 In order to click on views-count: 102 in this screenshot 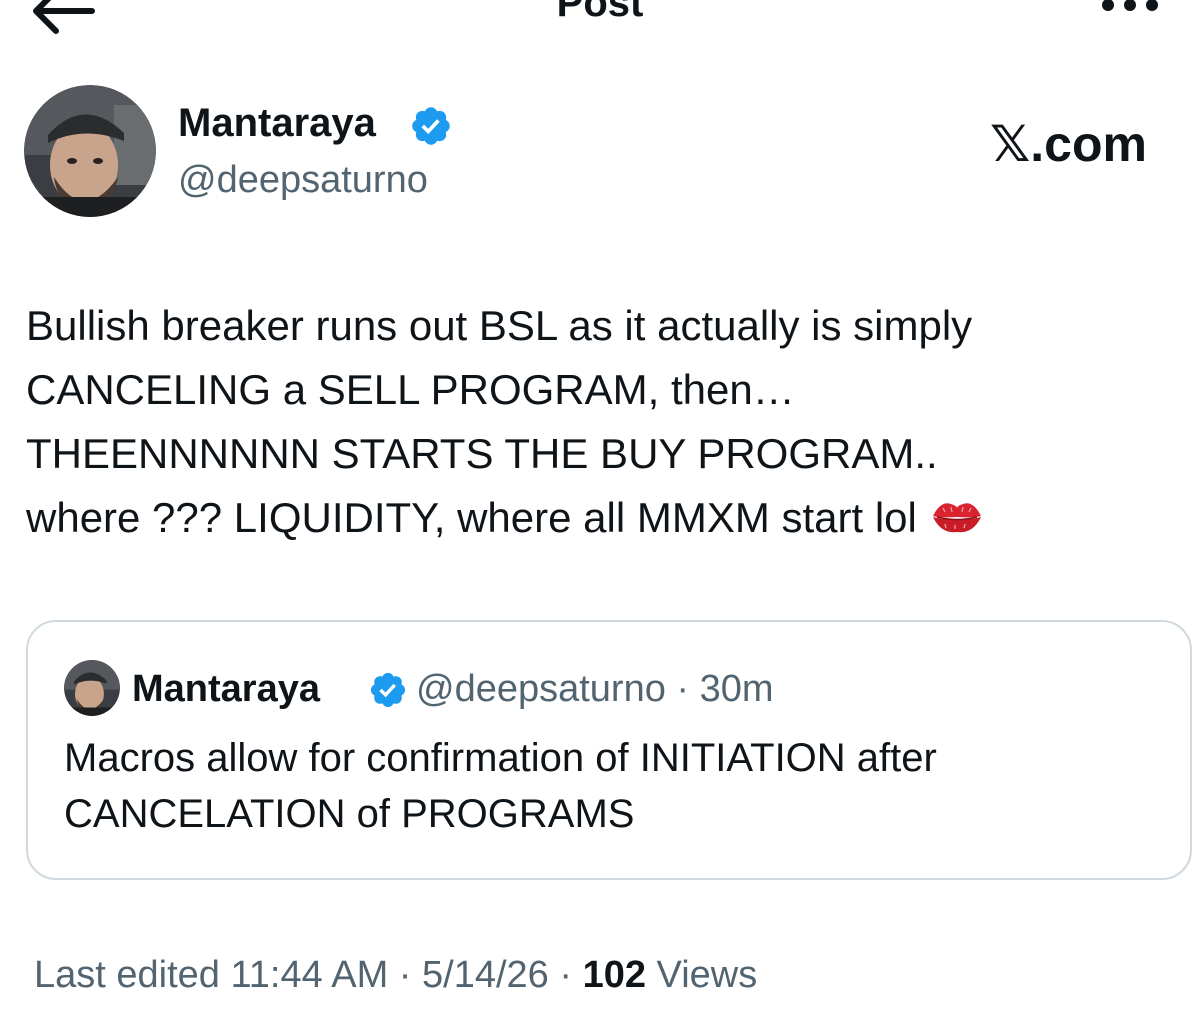, I will do `click(614, 975)`.